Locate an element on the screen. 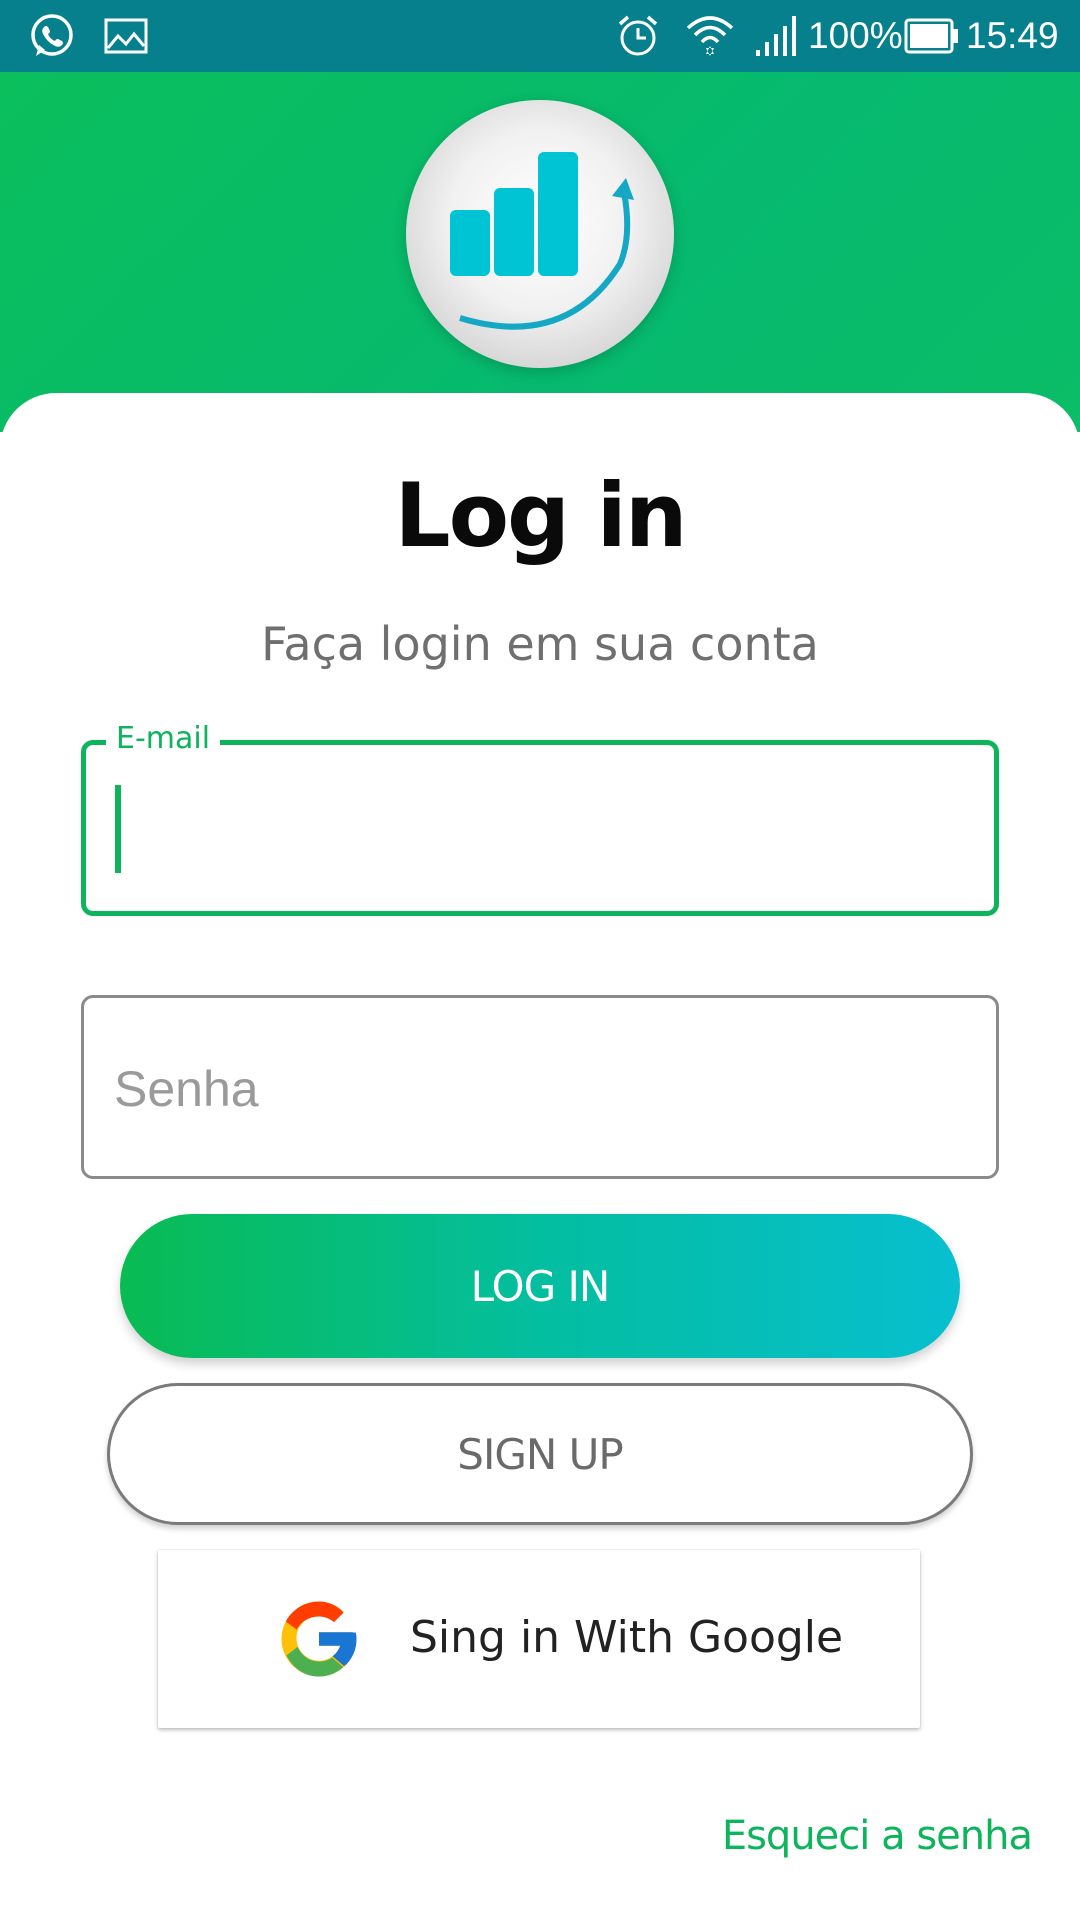 This screenshot has height=1920, width=1080. login-button-label: LOG IN is located at coordinates (540, 1286).